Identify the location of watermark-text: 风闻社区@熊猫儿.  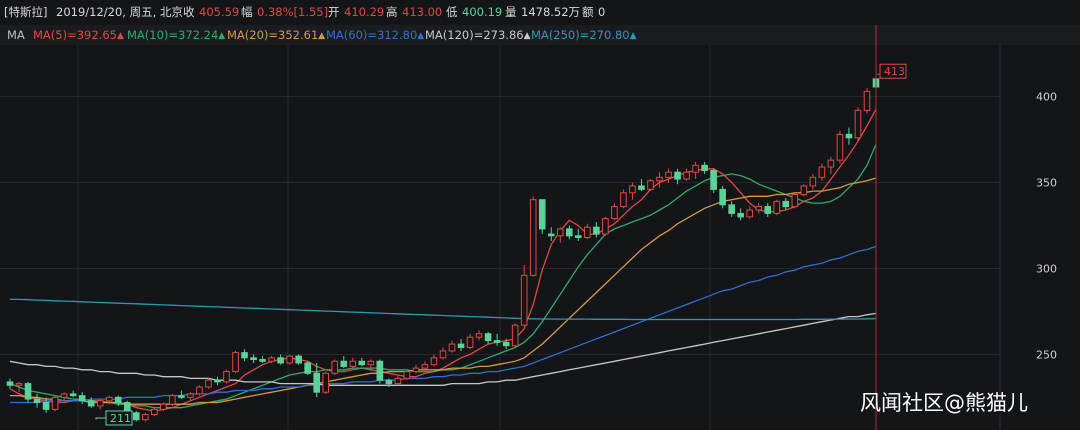
(944, 403).